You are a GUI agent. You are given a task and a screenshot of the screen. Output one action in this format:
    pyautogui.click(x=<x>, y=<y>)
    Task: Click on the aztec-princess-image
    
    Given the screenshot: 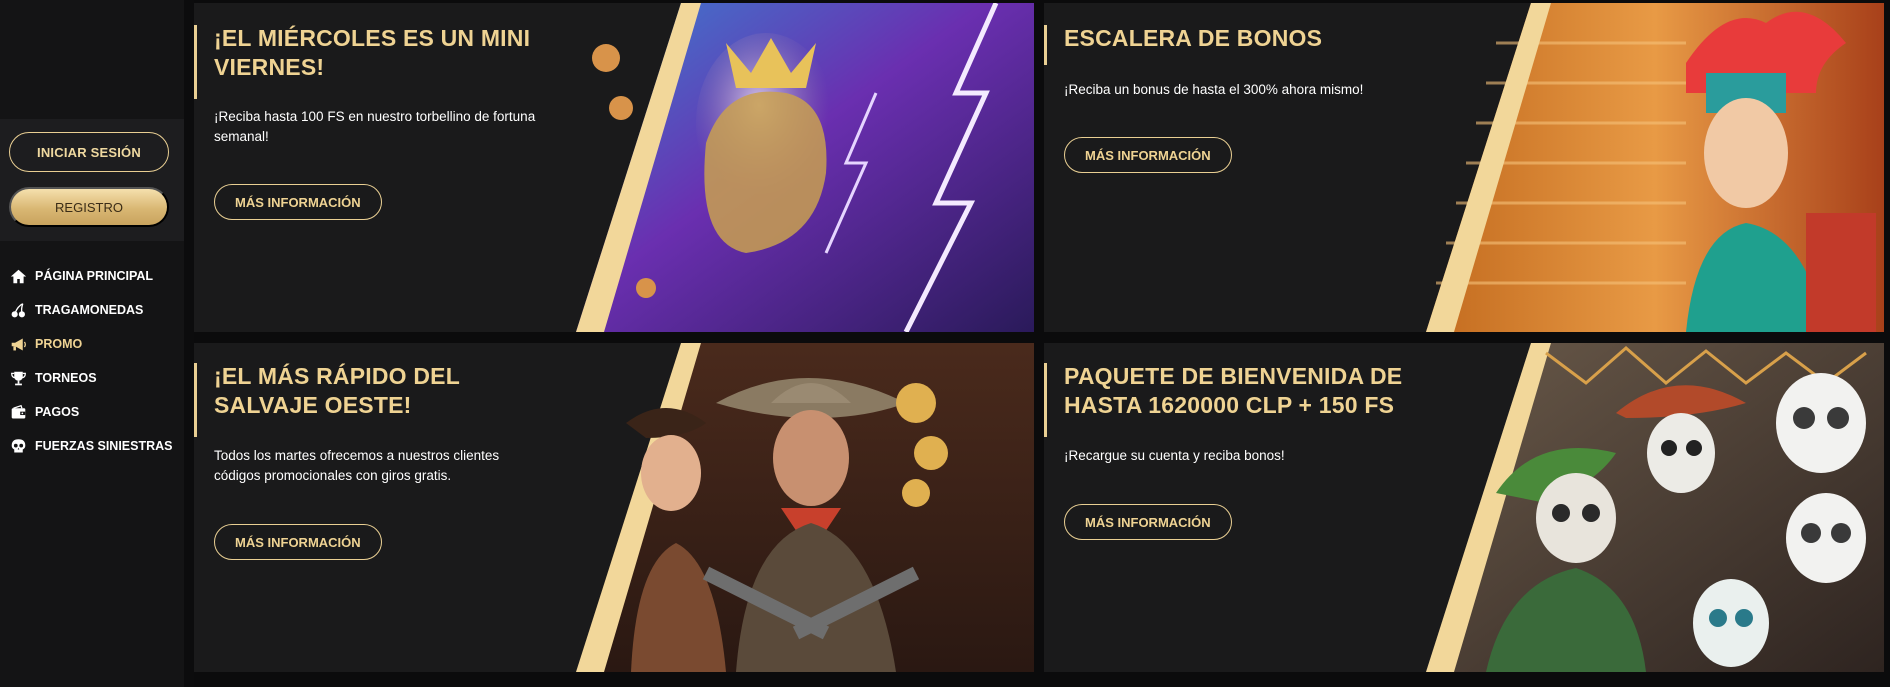 What is the action you would take?
    pyautogui.click(x=1655, y=167)
    